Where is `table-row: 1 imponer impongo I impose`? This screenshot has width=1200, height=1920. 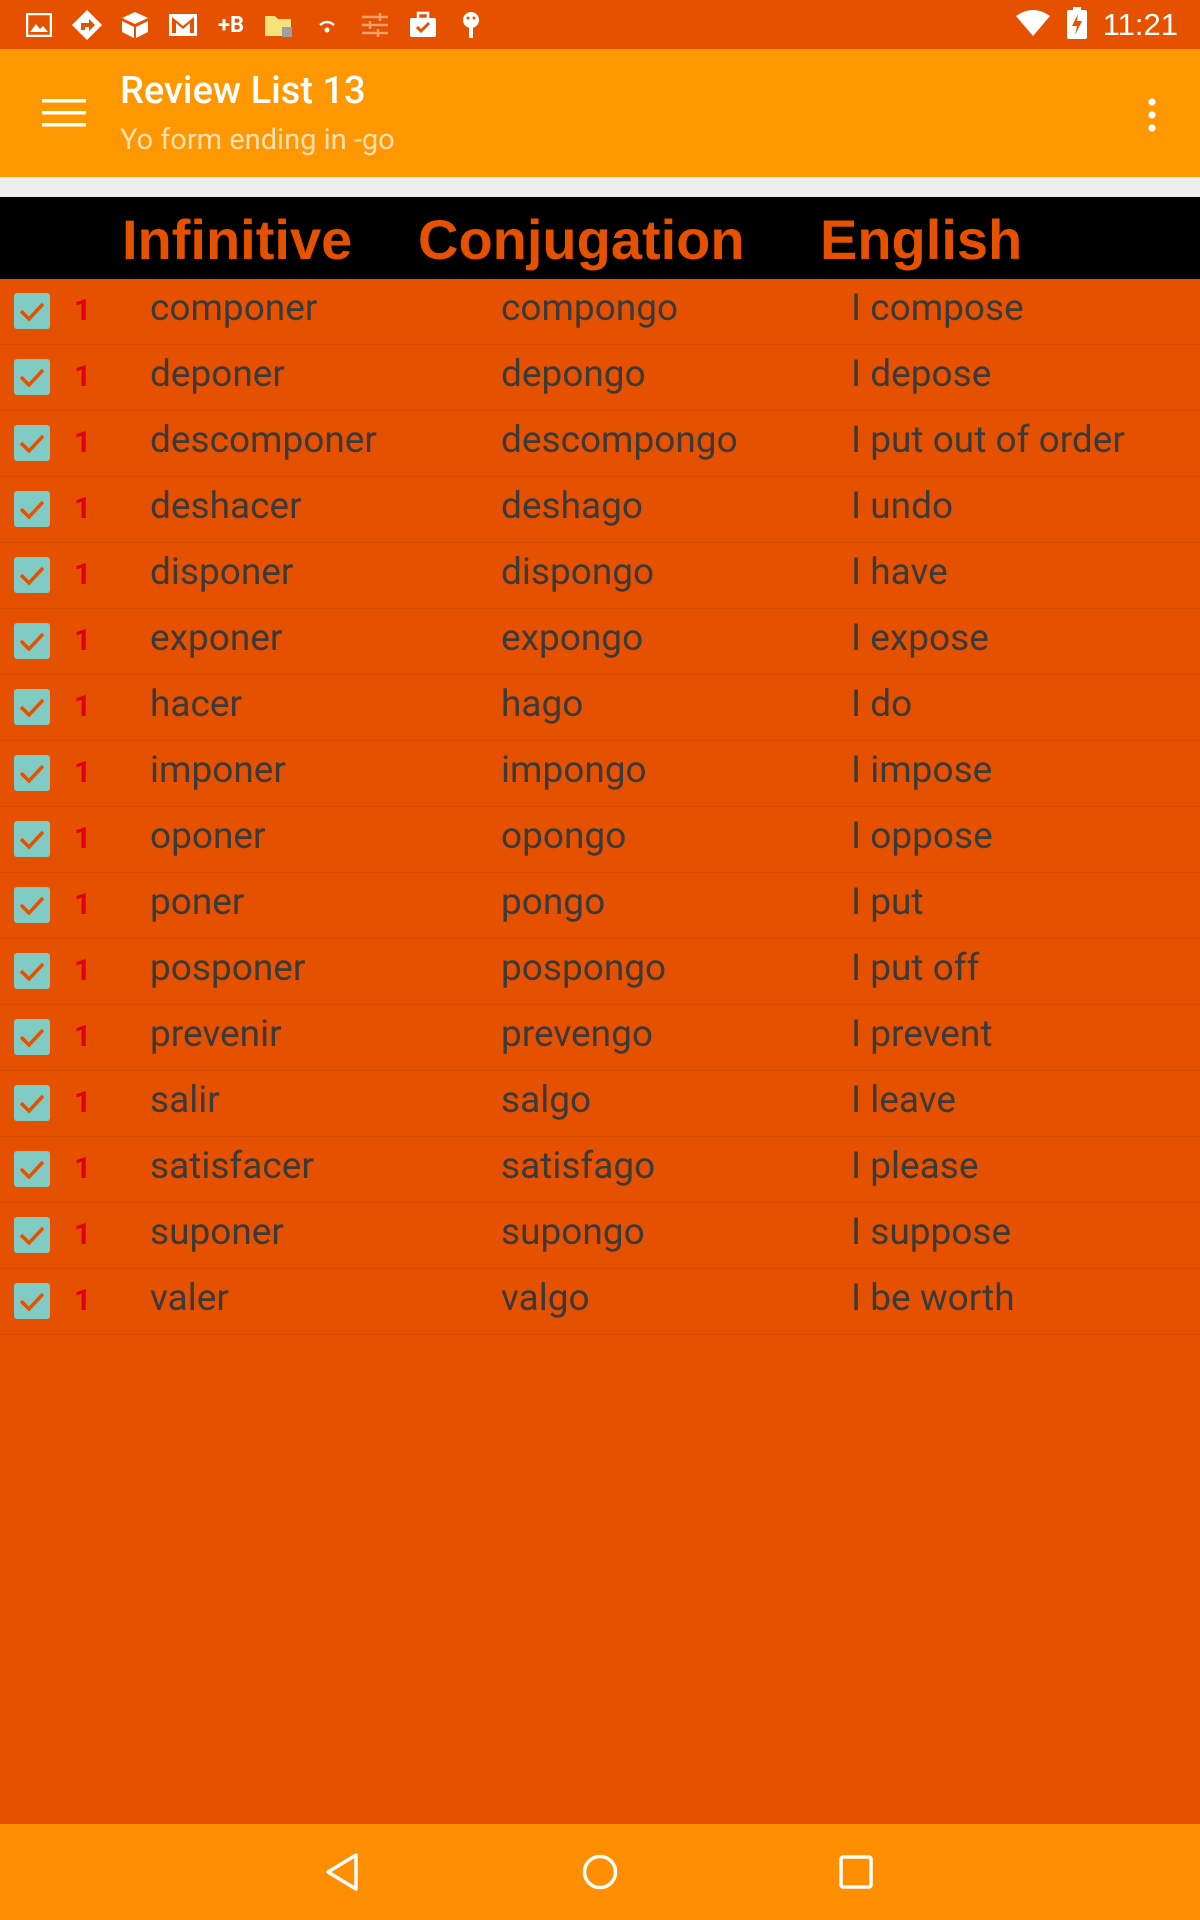 table-row: 1 imponer impongo I impose is located at coordinates (600, 774).